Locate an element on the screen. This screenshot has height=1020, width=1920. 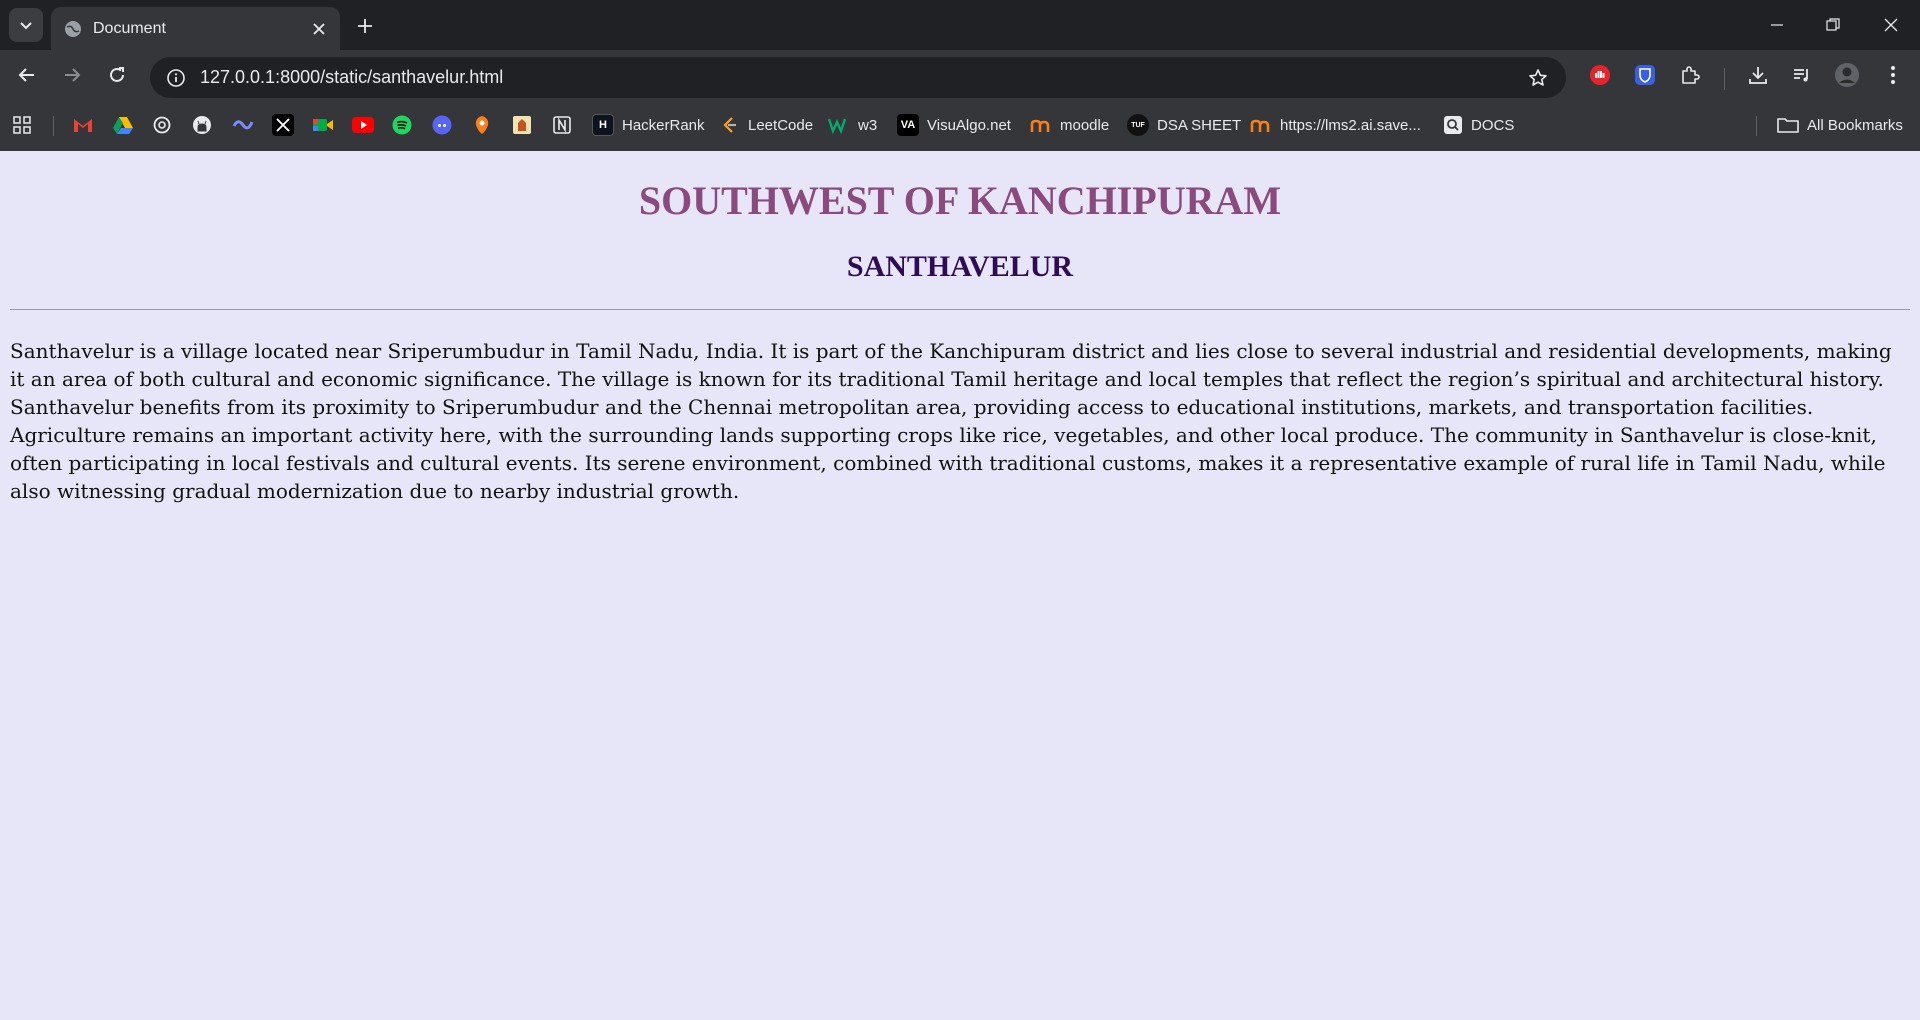
swiggy-icon is located at coordinates (482, 125).